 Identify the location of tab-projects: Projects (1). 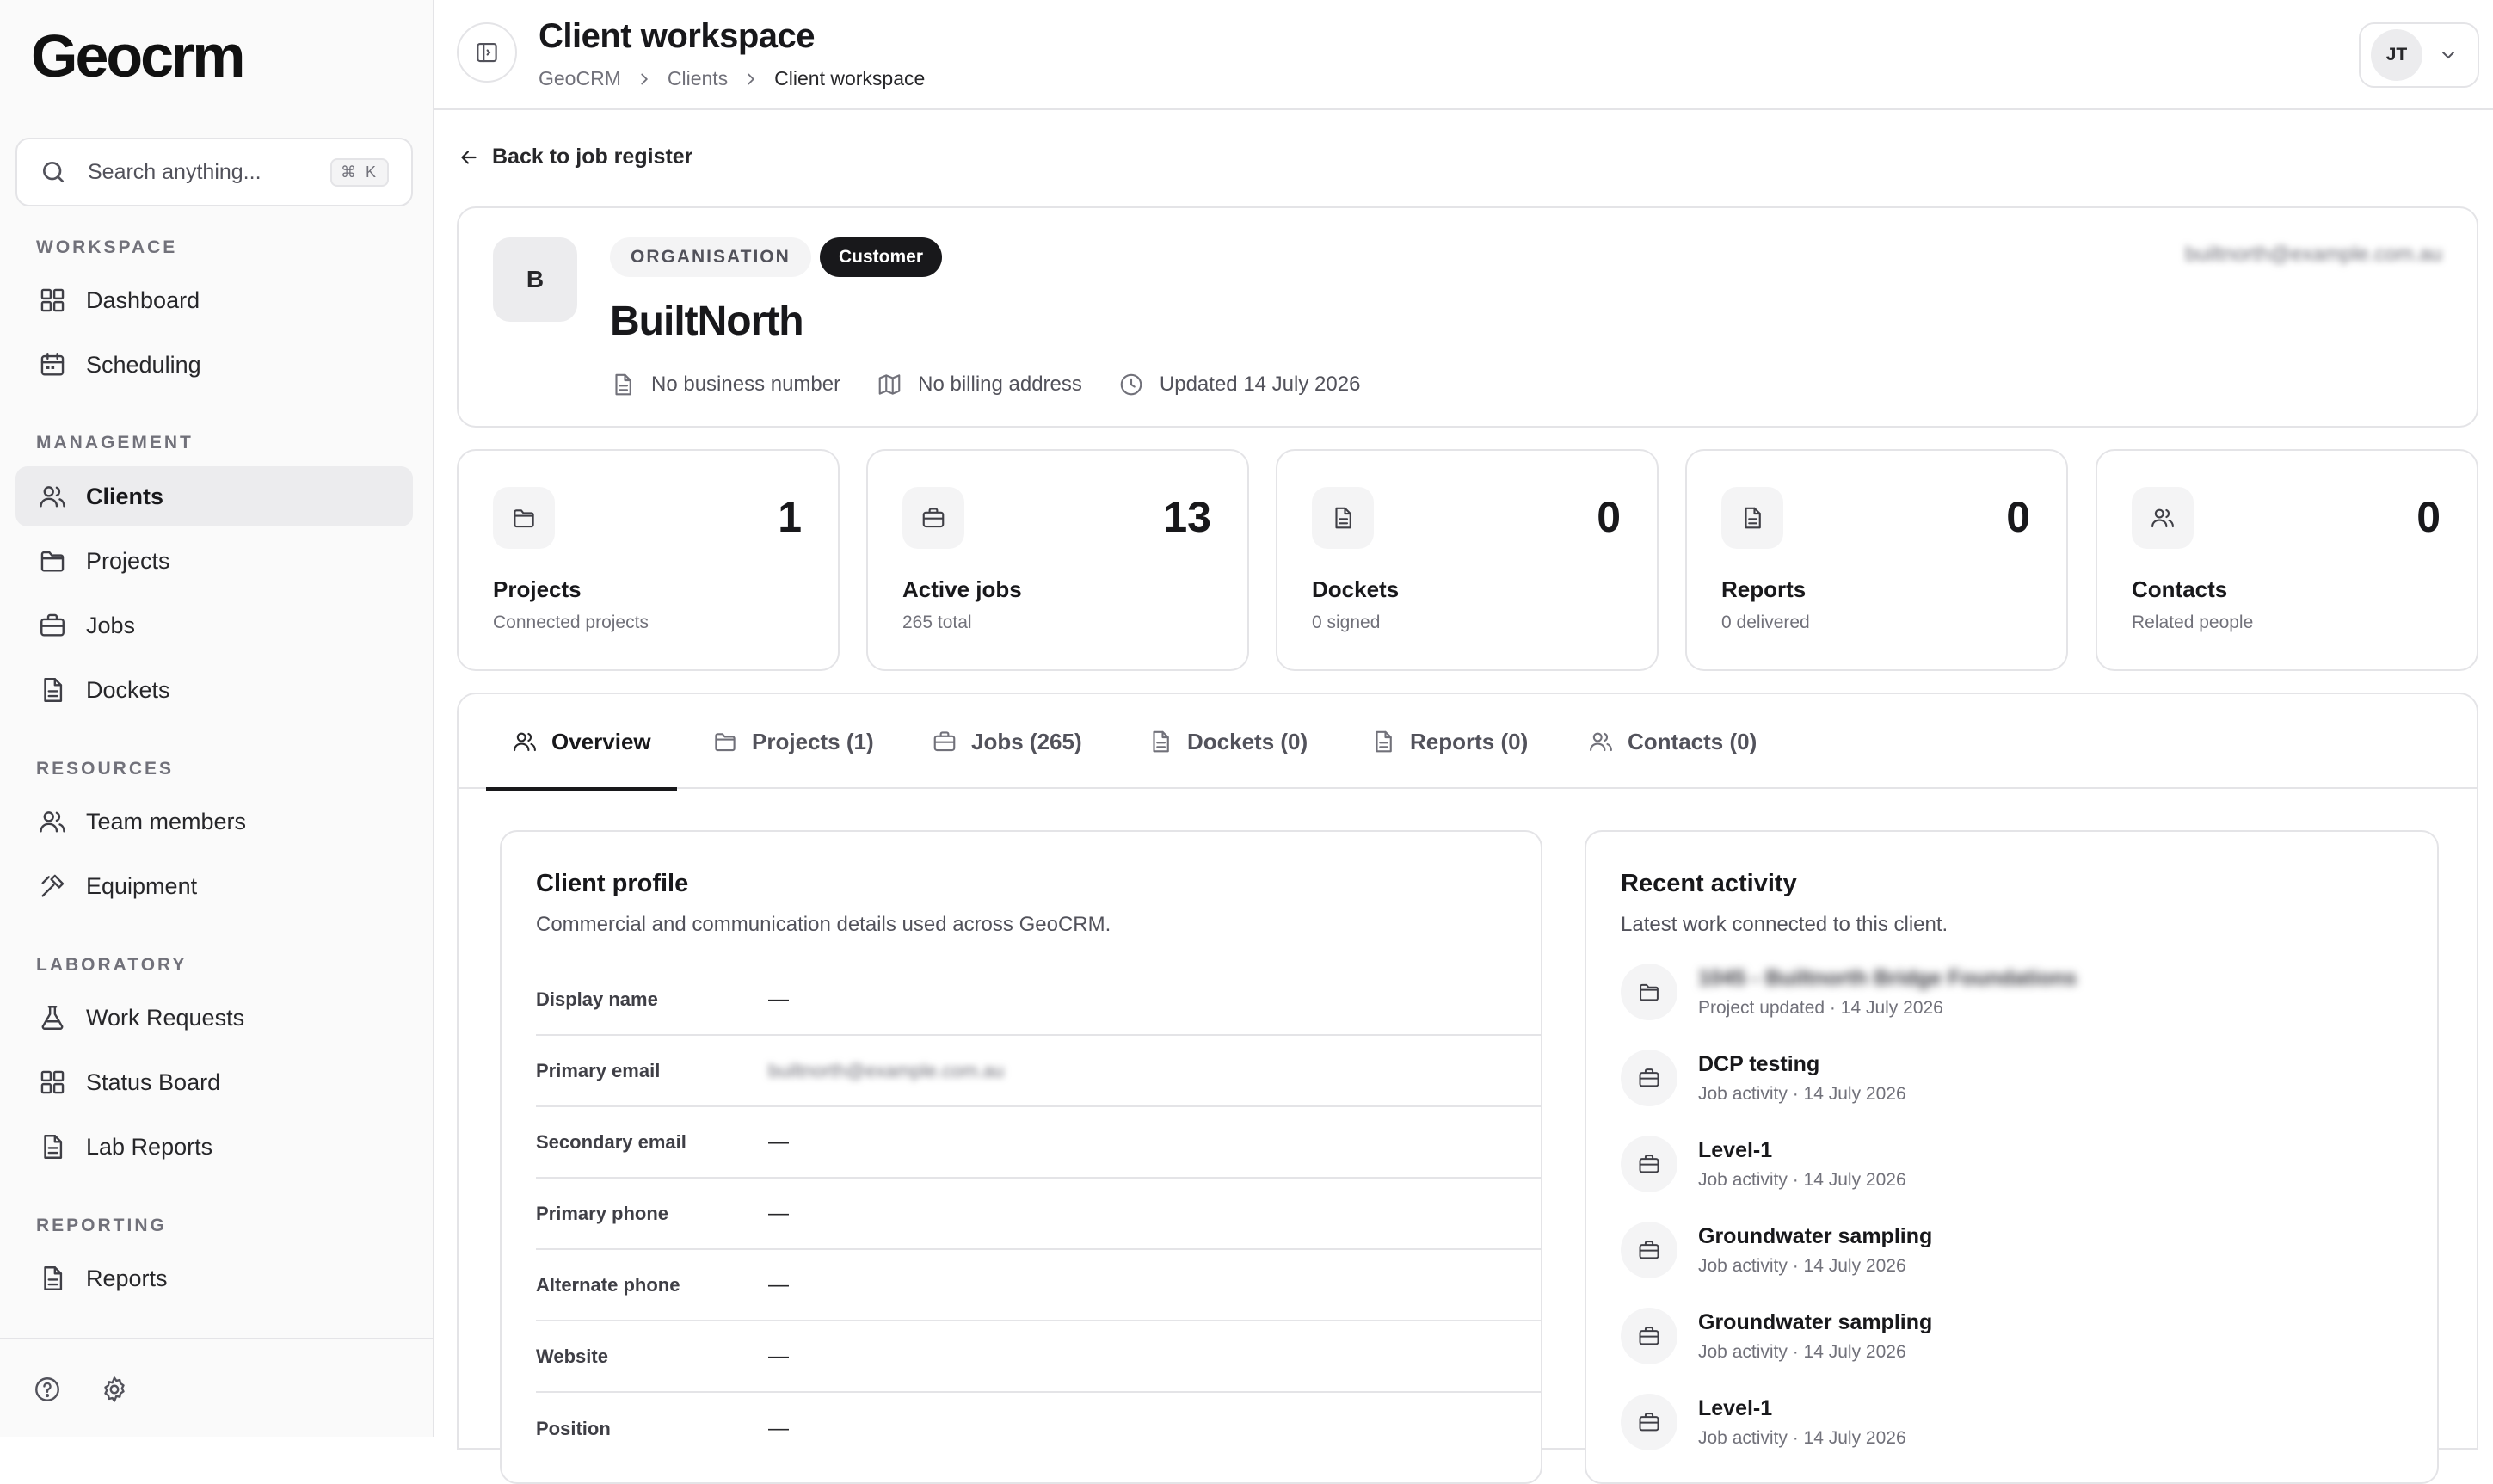
(793, 741).